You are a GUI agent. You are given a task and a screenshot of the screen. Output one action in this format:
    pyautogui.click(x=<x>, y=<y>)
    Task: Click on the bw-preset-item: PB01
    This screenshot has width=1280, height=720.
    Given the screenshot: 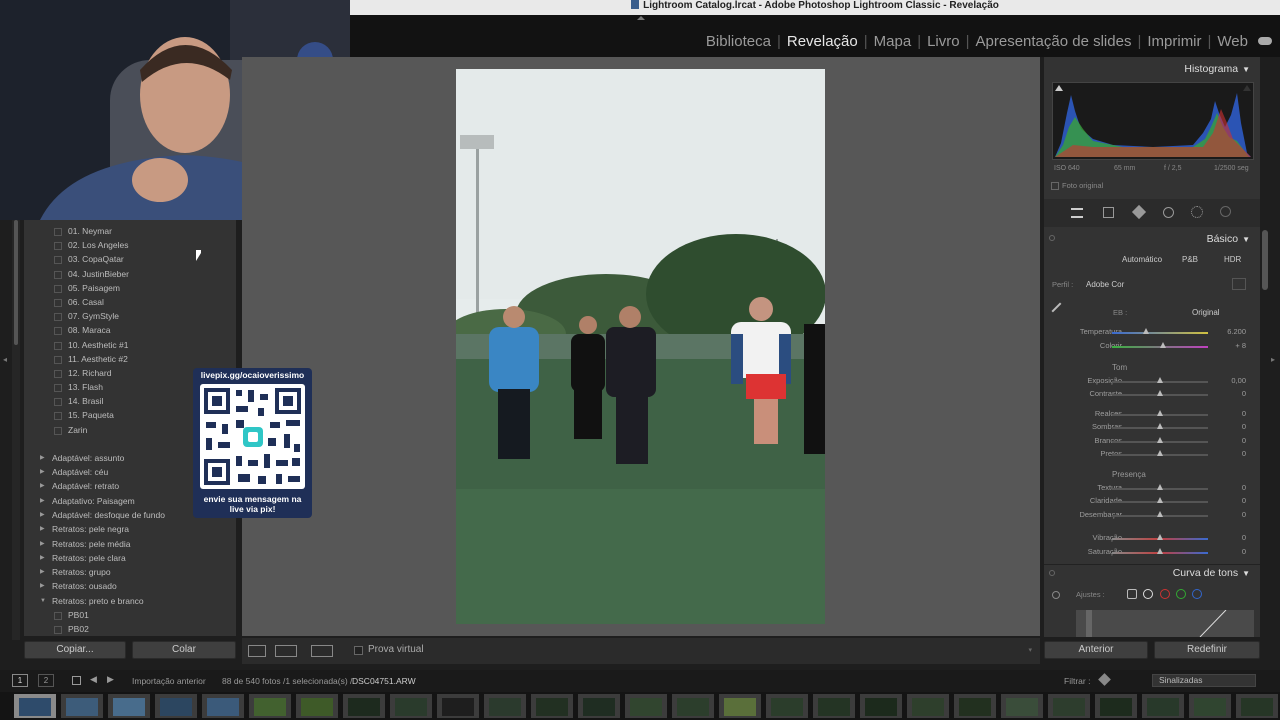 What is the action you would take?
    pyautogui.click(x=130, y=615)
    